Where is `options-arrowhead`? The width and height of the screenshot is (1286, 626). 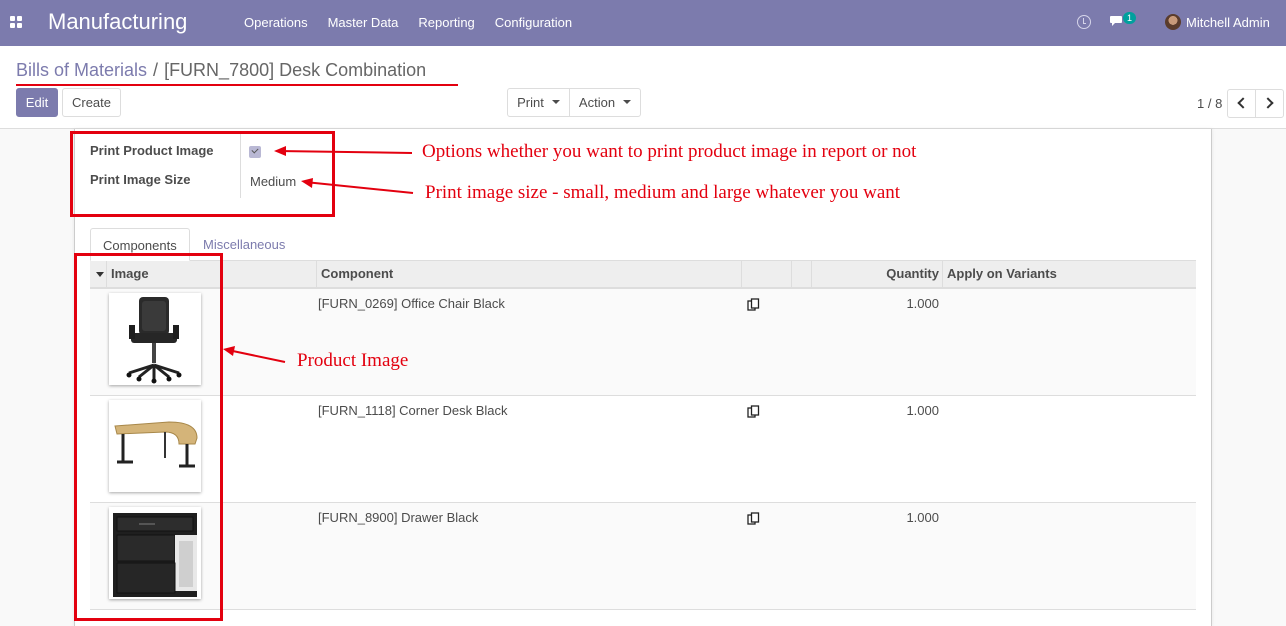
options-arrowhead is located at coordinates (280, 151).